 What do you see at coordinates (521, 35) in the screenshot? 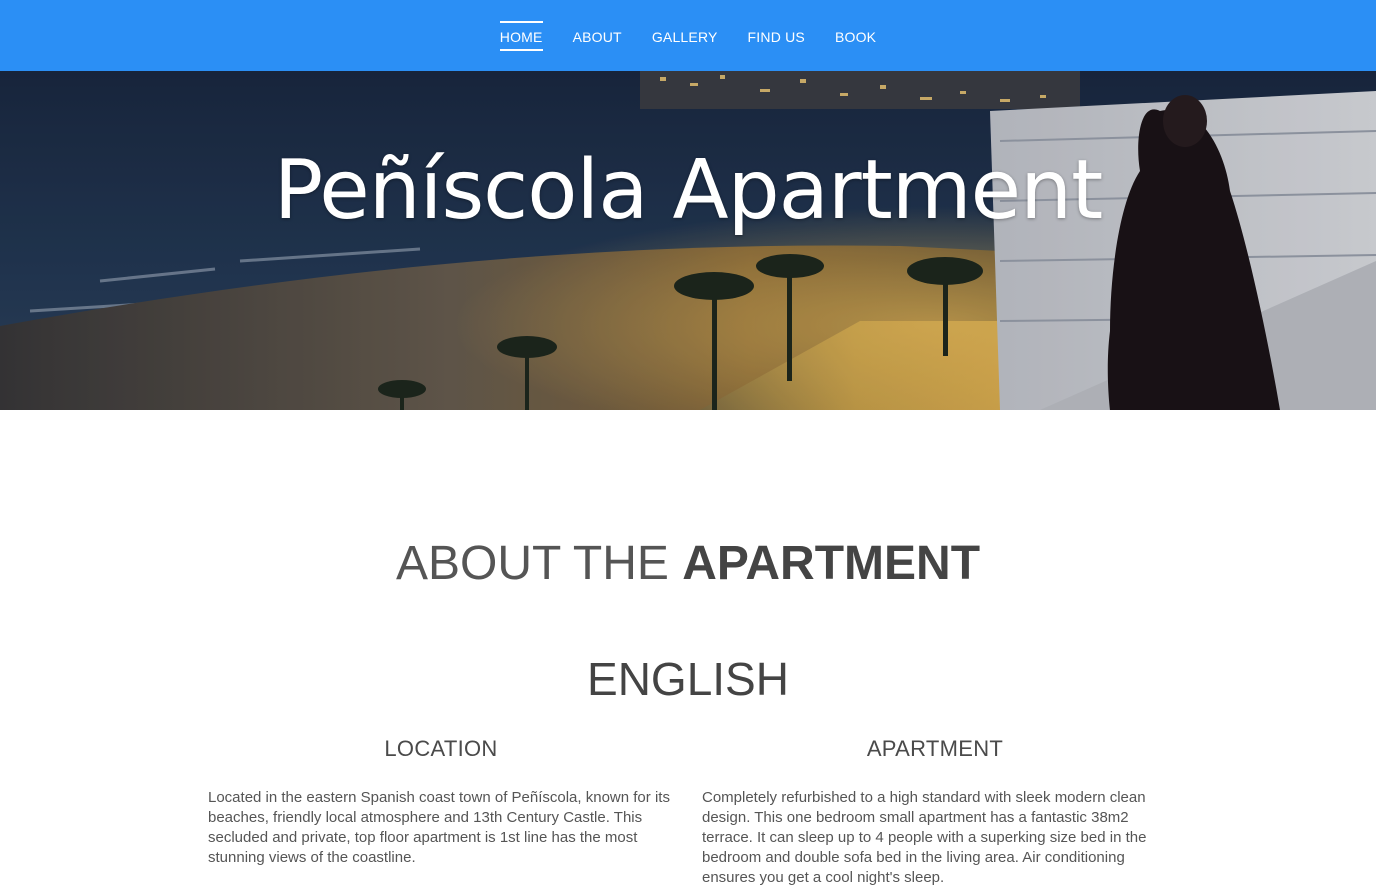
I see `nav-item-home: HOME` at bounding box center [521, 35].